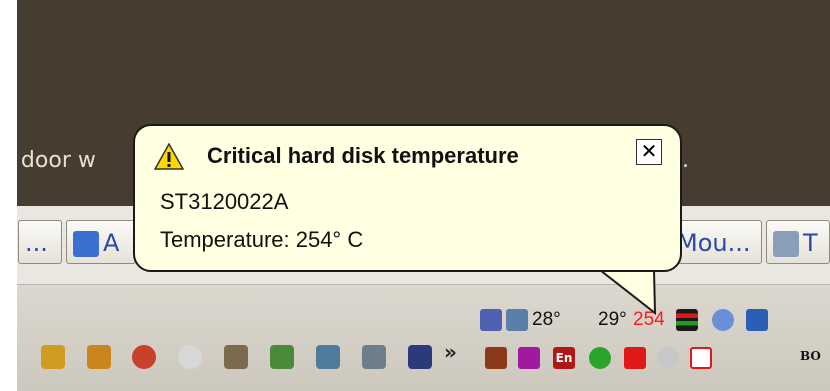 The height and width of the screenshot is (391, 830). Describe the element at coordinates (262, 239) in the screenshot. I see `temperature-reading: Temperature: 254° C` at that location.